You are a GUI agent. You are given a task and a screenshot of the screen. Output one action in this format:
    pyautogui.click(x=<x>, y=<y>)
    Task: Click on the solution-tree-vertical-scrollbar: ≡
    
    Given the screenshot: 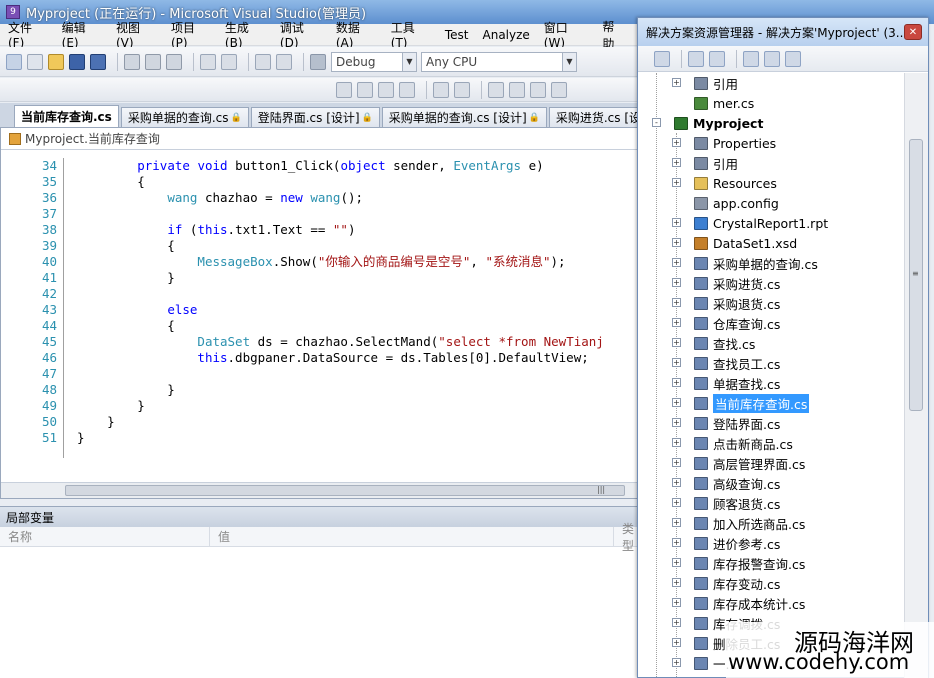 What is the action you would take?
    pyautogui.click(x=916, y=375)
    